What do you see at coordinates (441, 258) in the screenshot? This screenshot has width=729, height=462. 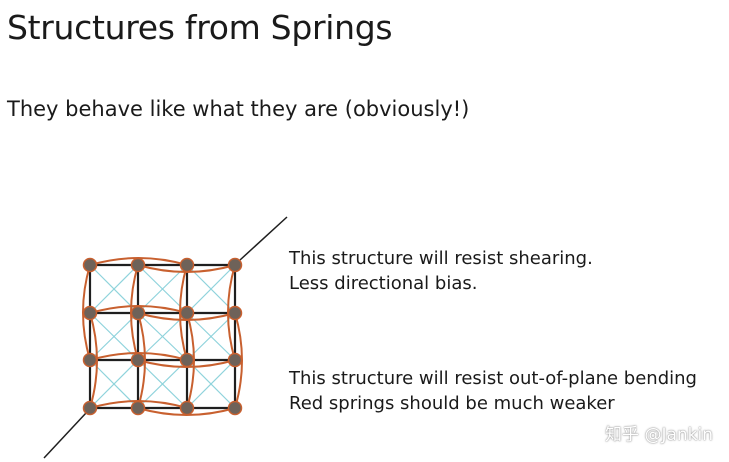 I see `shear-caption-line-1: This structure will resist shearing.` at bounding box center [441, 258].